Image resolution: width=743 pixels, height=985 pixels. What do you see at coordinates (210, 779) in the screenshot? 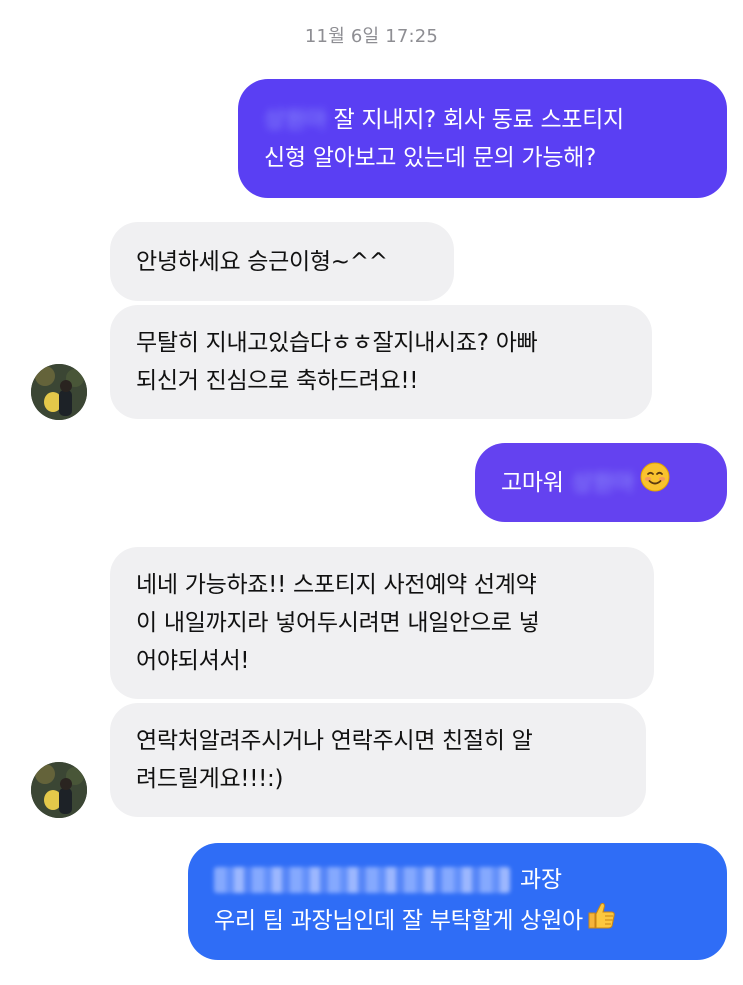
I see `message-line: 려드릴게요!!!:)` at bounding box center [210, 779].